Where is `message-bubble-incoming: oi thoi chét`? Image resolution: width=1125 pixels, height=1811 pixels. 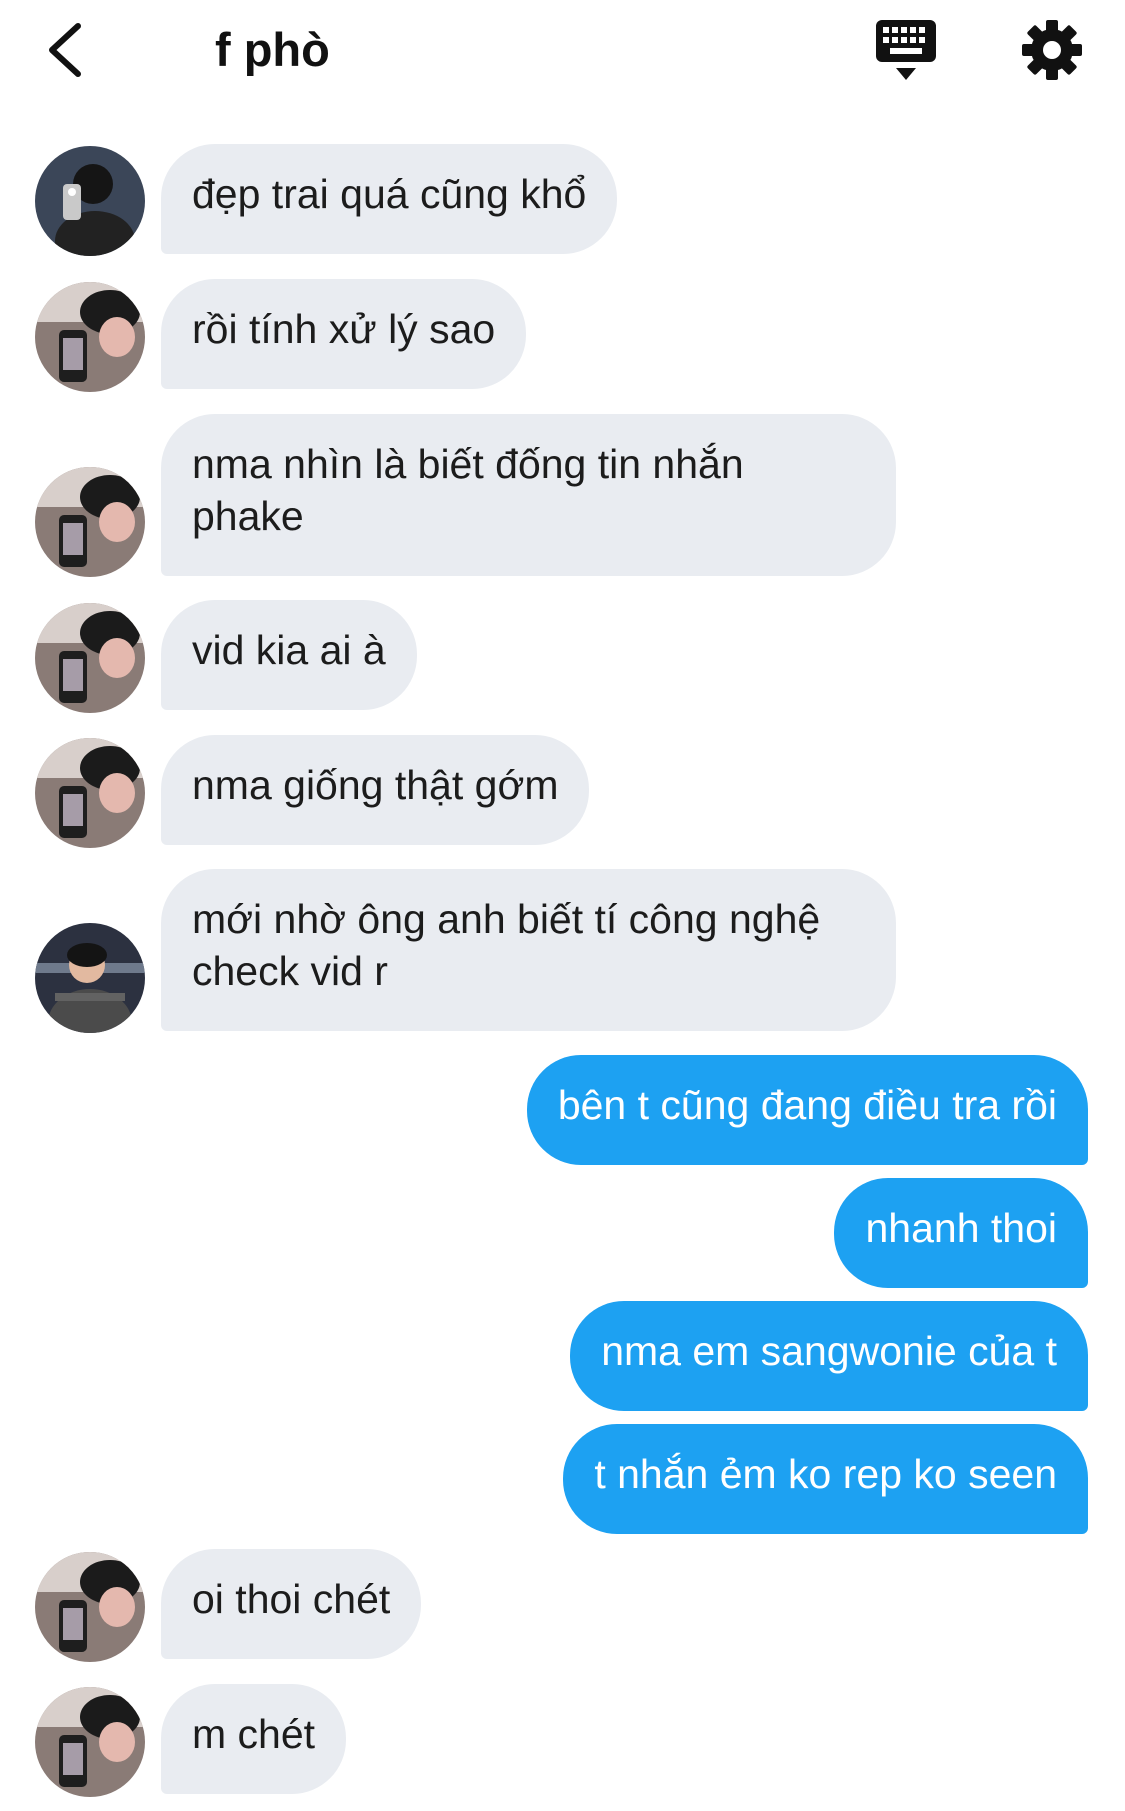 message-bubble-incoming: oi thoi chét is located at coordinates (291, 1604).